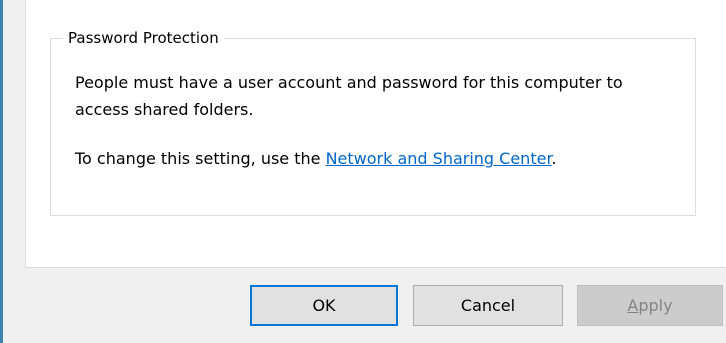  Describe the element at coordinates (554, 158) in the screenshot. I see `change-setting-suffix: .` at that location.